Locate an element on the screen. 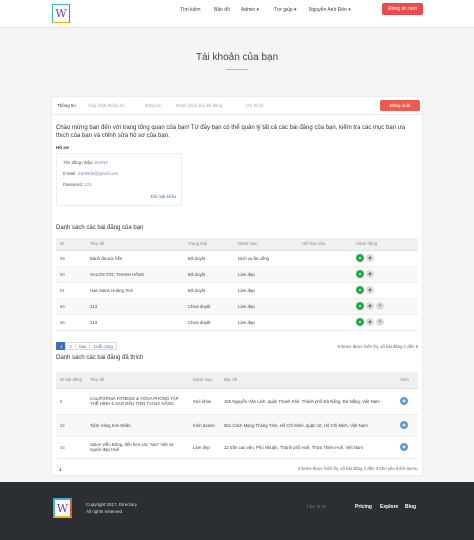 The height and width of the screenshot is (540, 474). table-row: 56 213 Chưa duyệt Làm đẹp ● ◉ ✎ is located at coordinates (237, 322).